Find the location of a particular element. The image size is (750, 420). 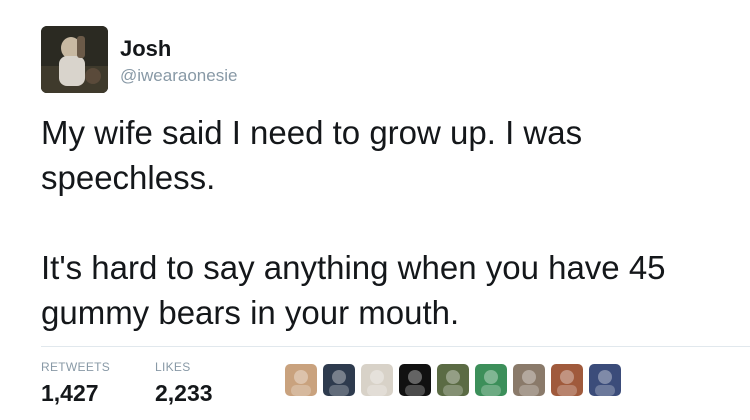

retweets-stat: RETWEETS 1,427 is located at coordinates (75, 383).